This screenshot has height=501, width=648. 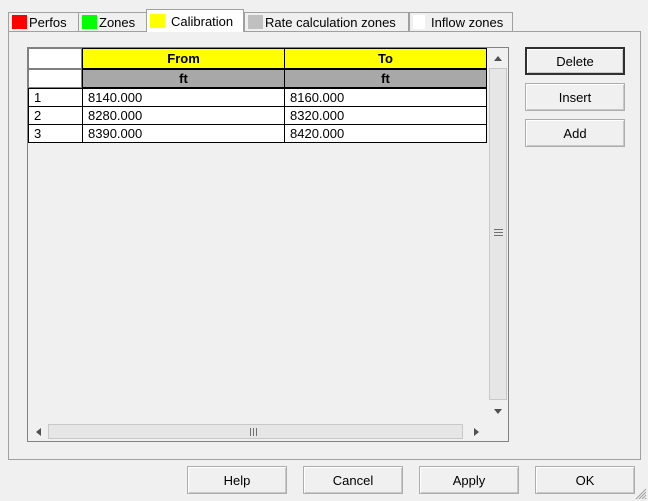 What do you see at coordinates (255, 22) in the screenshot?
I see `rate-zones-color-swatch` at bounding box center [255, 22].